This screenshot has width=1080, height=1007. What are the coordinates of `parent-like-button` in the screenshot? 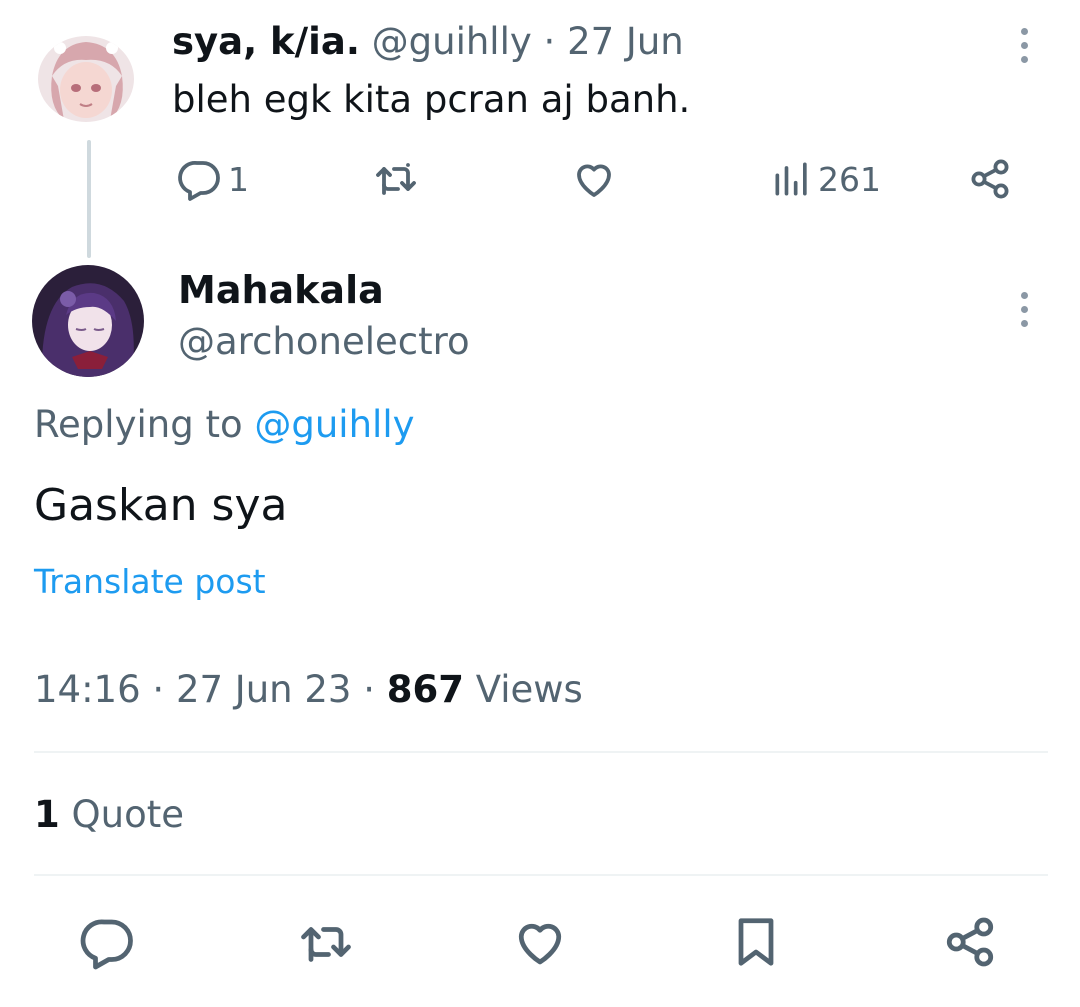 It's located at (594, 179).